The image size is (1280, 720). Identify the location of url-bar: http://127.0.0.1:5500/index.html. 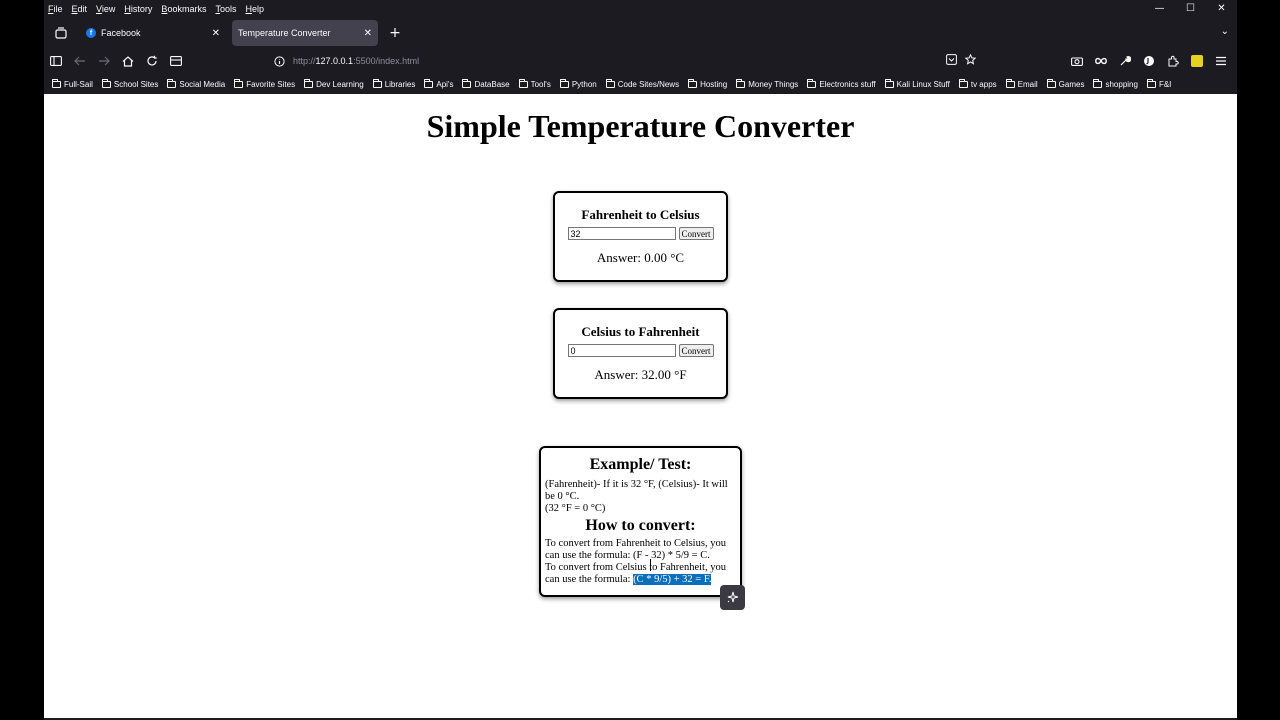
(625, 61).